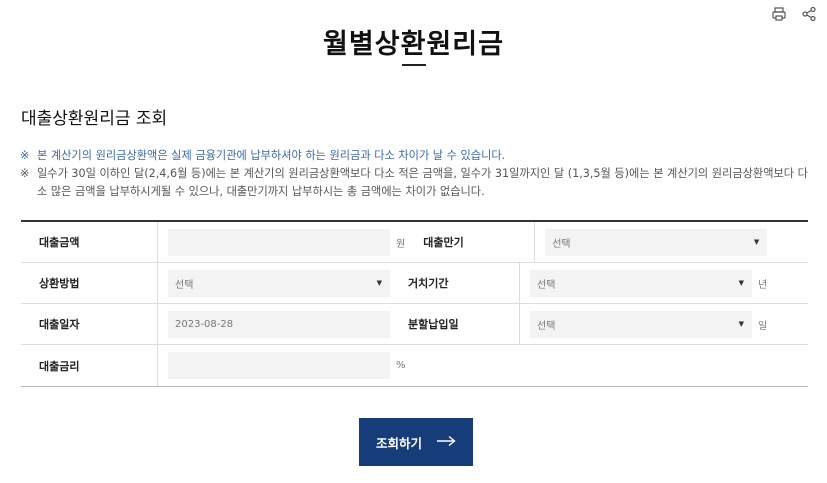 The image size is (827, 483). I want to click on loan-term-value: 선택, so click(561, 244).